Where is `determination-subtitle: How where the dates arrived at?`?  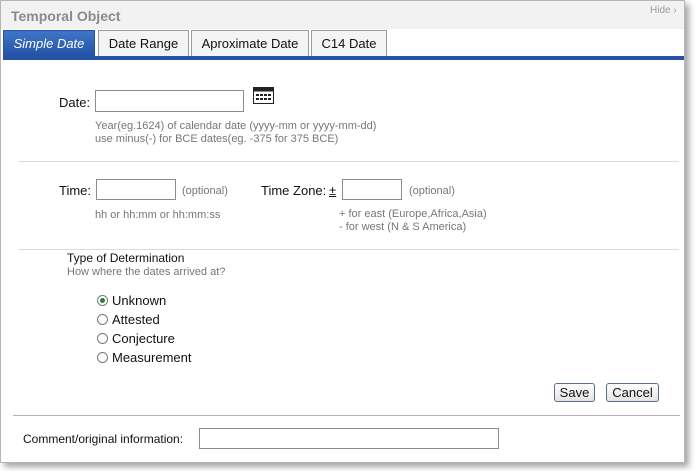
determination-subtitle: How where the dates arrived at? is located at coordinates (146, 272).